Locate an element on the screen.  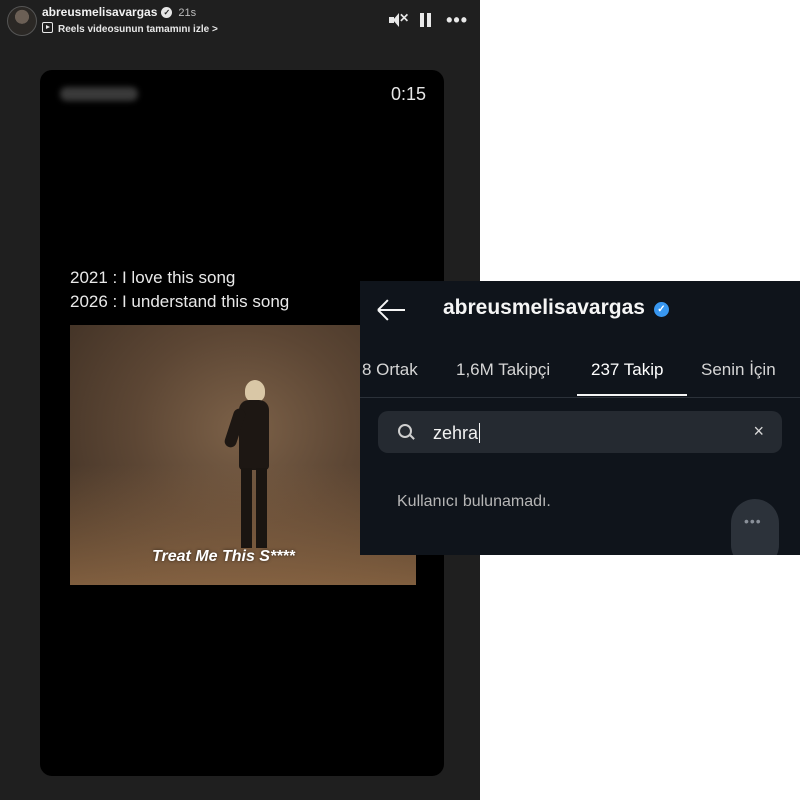
chevron-right-icon: > is located at coordinates (214, 29).